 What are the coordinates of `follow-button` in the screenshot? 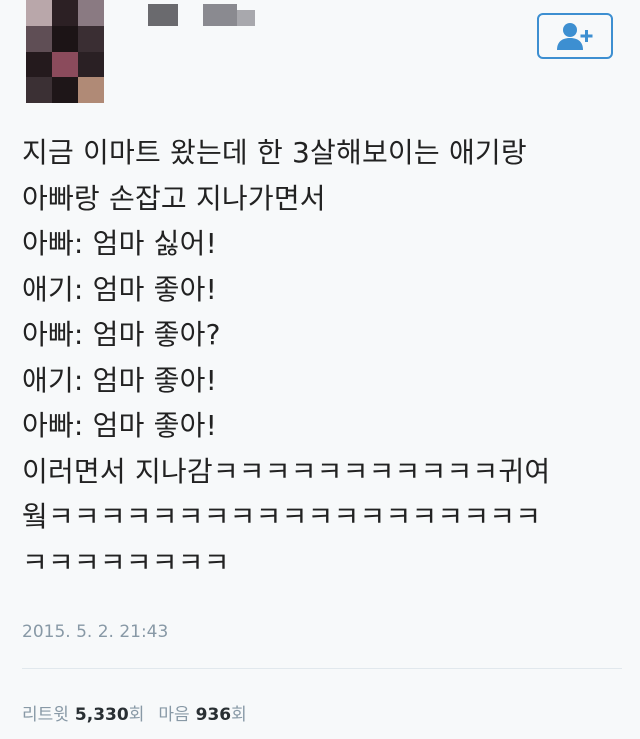 It's located at (575, 36).